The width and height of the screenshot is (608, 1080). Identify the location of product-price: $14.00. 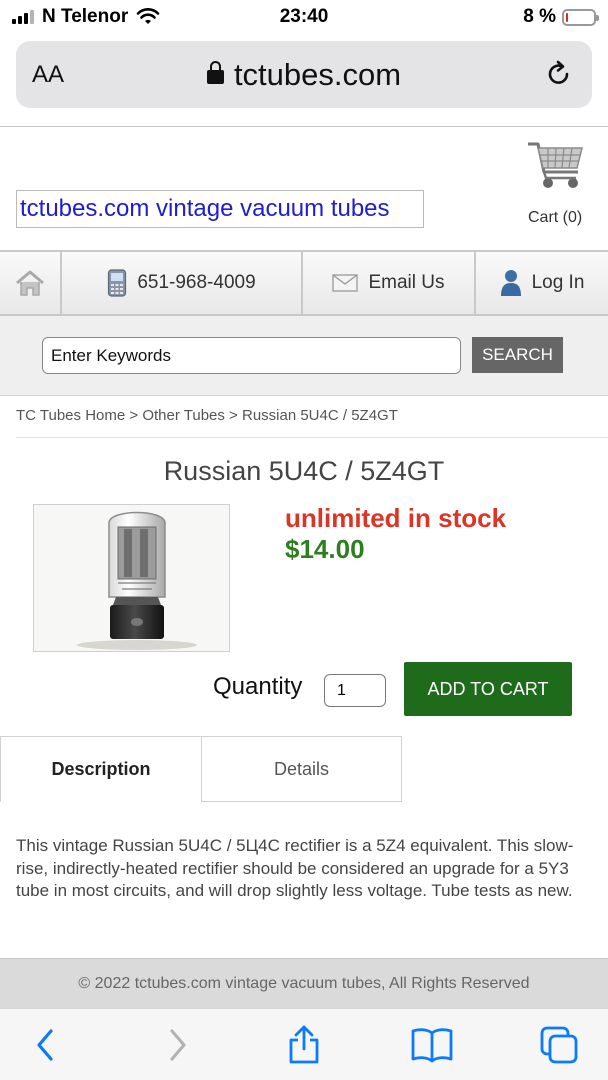
(325, 549).